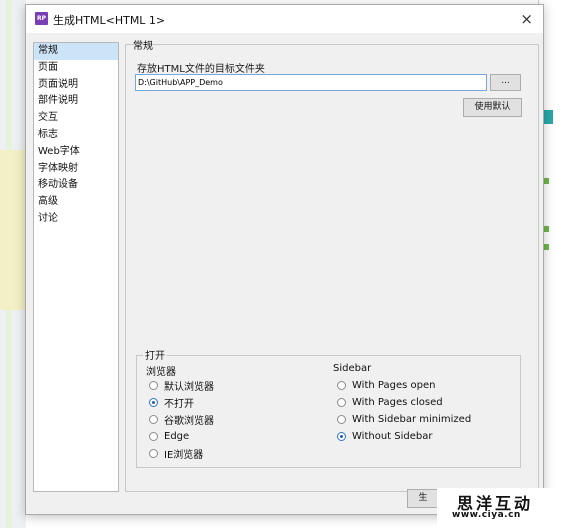 The height and width of the screenshot is (528, 561). What do you see at coordinates (76, 185) in the screenshot?
I see `nav-item: 移动设备` at bounding box center [76, 185].